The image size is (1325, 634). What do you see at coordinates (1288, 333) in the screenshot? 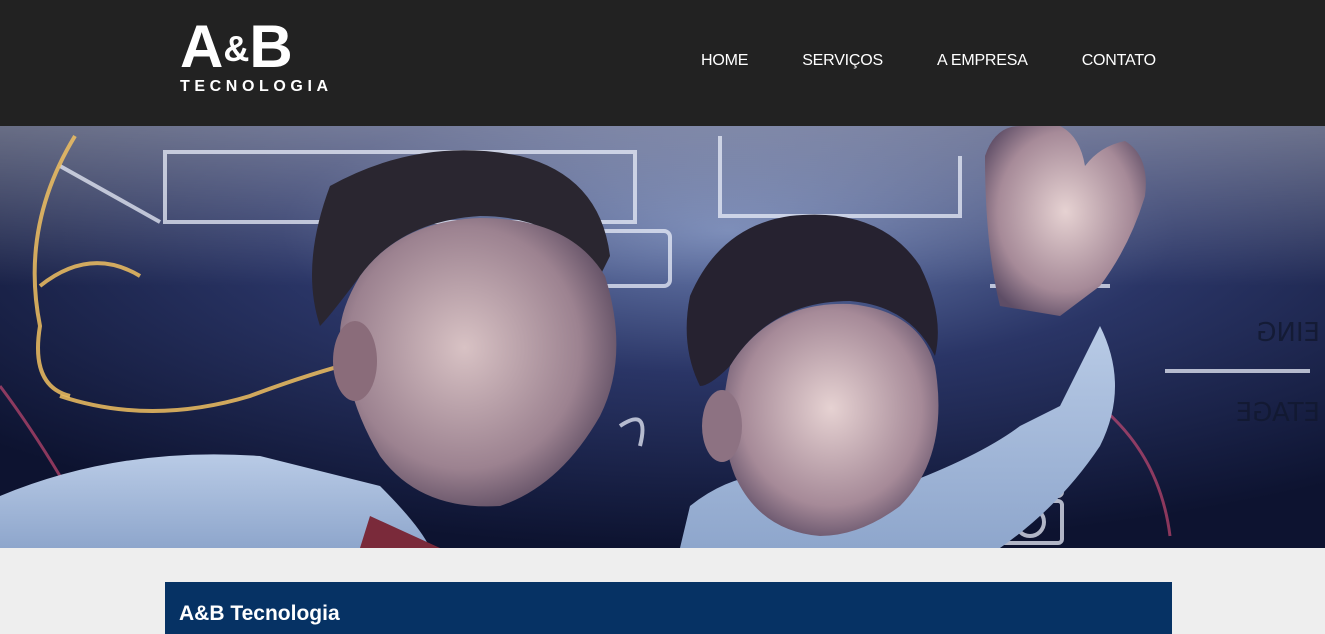
I see `svg-text: EING` at bounding box center [1288, 333].